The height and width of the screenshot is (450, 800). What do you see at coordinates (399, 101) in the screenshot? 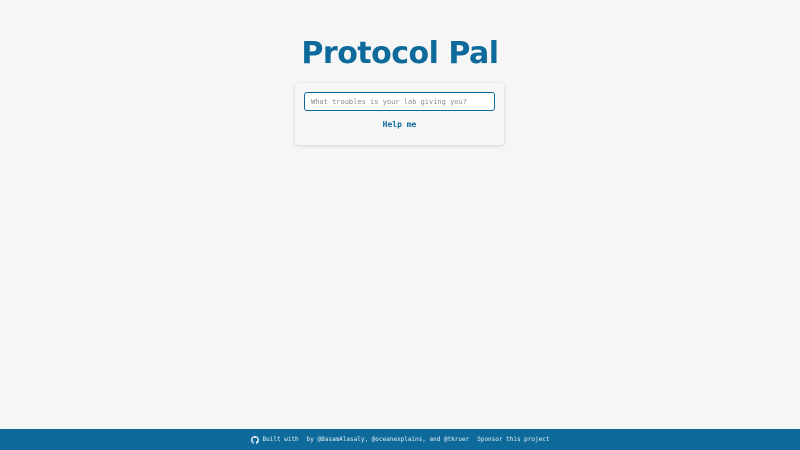
I see `search-input` at bounding box center [399, 101].